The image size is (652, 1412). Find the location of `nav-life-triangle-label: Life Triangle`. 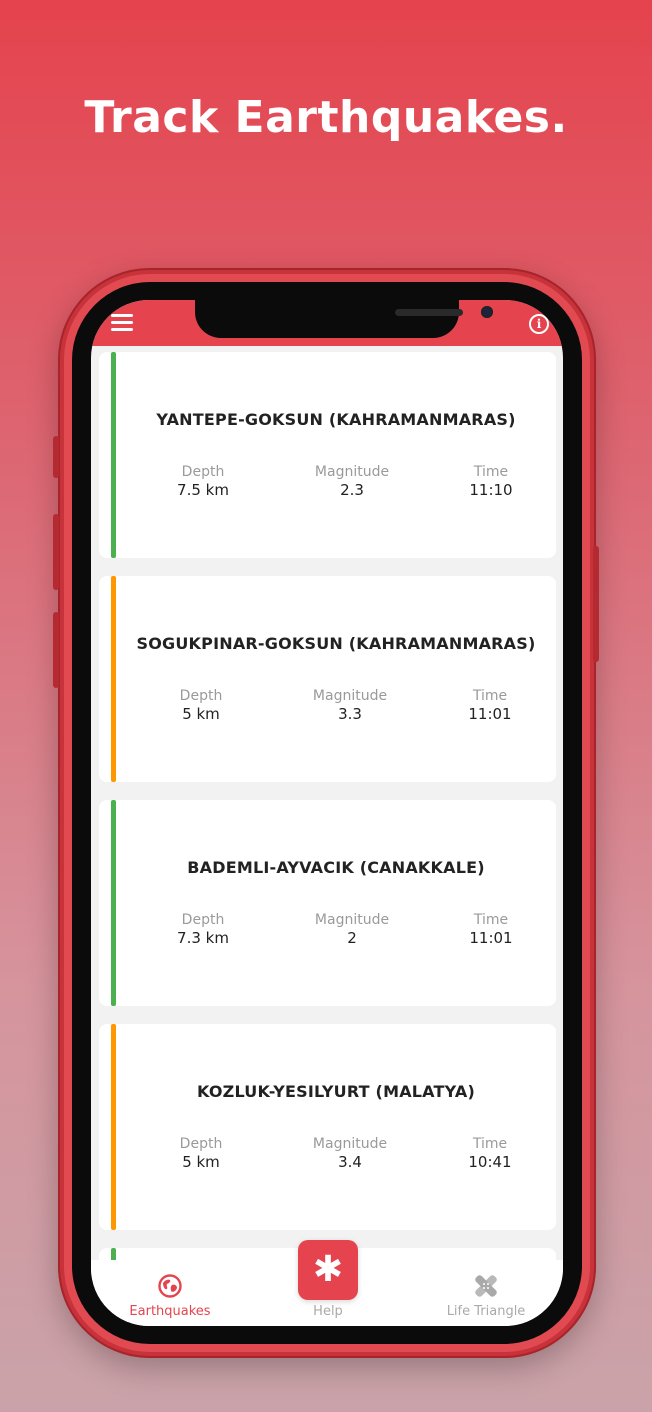

nav-life-triangle-label: Life Triangle is located at coordinates (486, 1311).